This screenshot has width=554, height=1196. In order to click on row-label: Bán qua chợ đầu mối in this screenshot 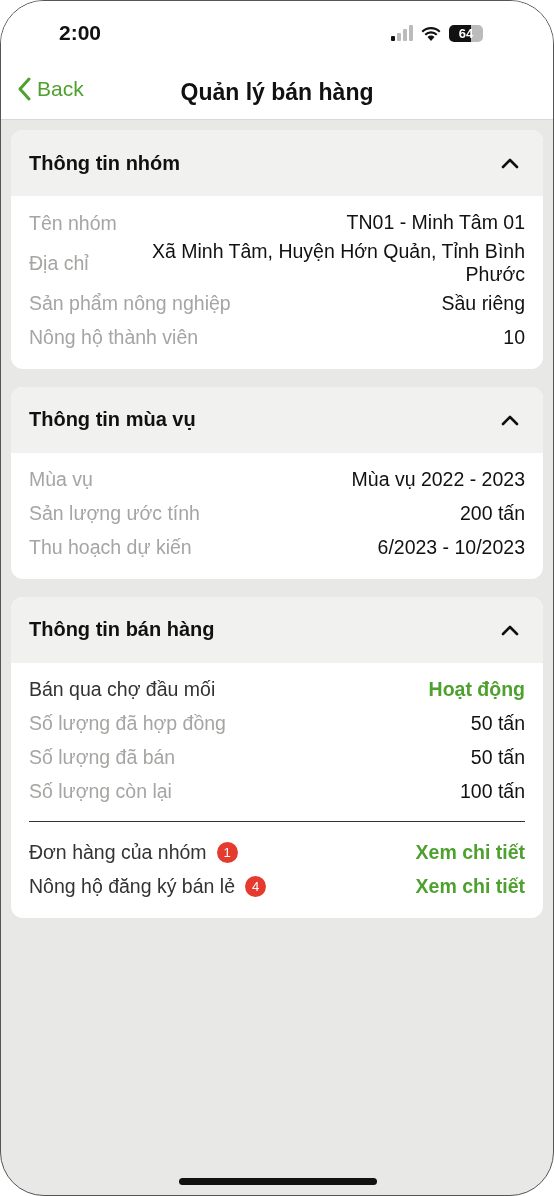, I will do `click(122, 690)`.